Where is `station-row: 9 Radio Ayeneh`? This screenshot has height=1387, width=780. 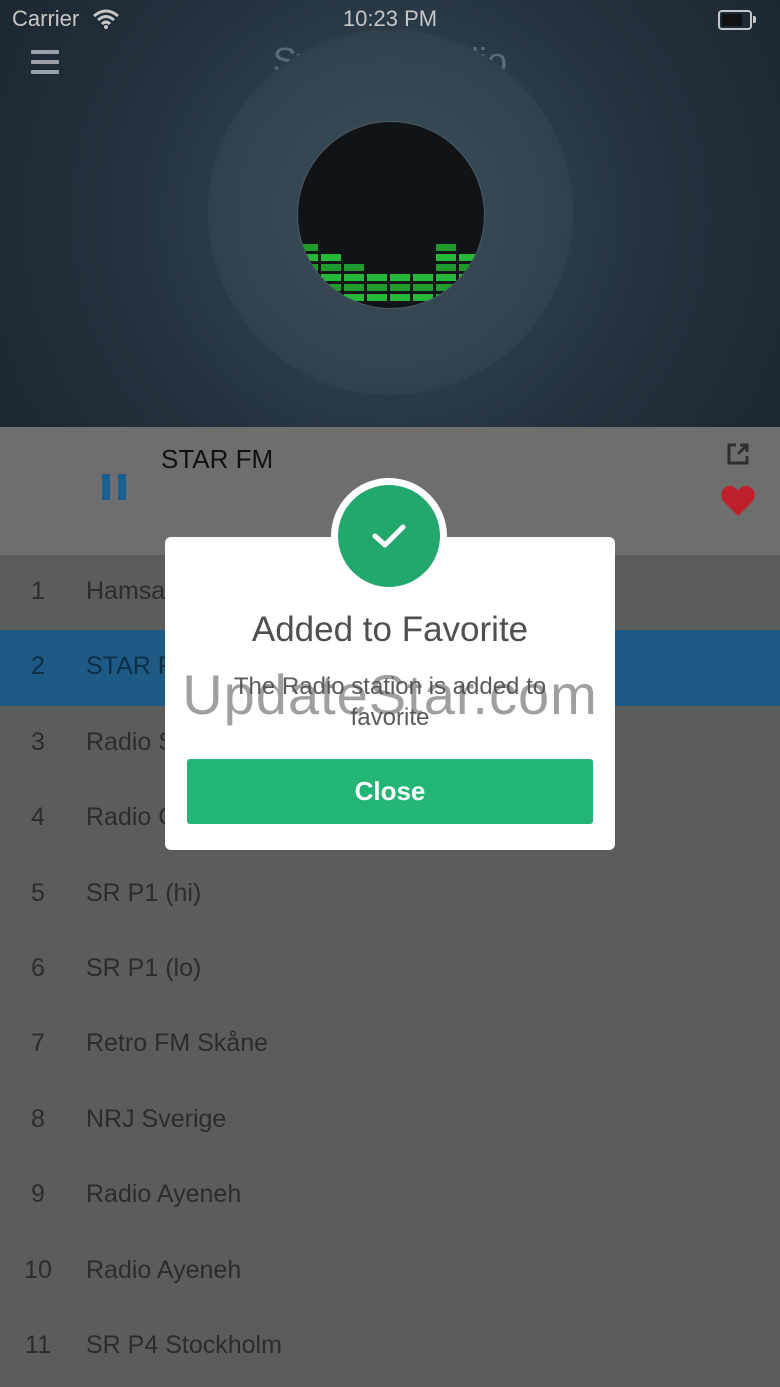 station-row: 9 Radio Ayeneh is located at coordinates (390, 1195).